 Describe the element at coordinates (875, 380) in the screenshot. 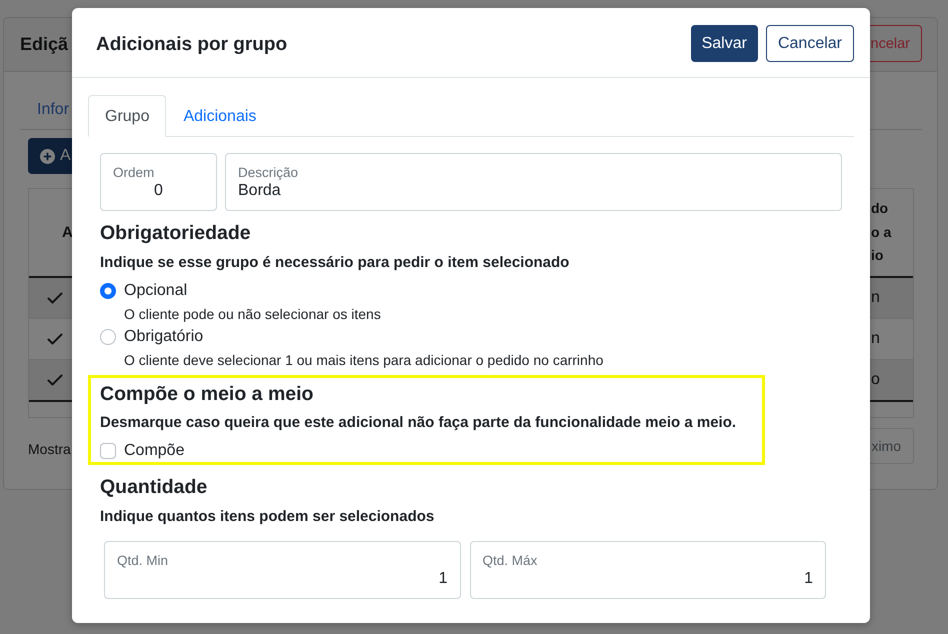

I see `table-cell-text: o` at that location.